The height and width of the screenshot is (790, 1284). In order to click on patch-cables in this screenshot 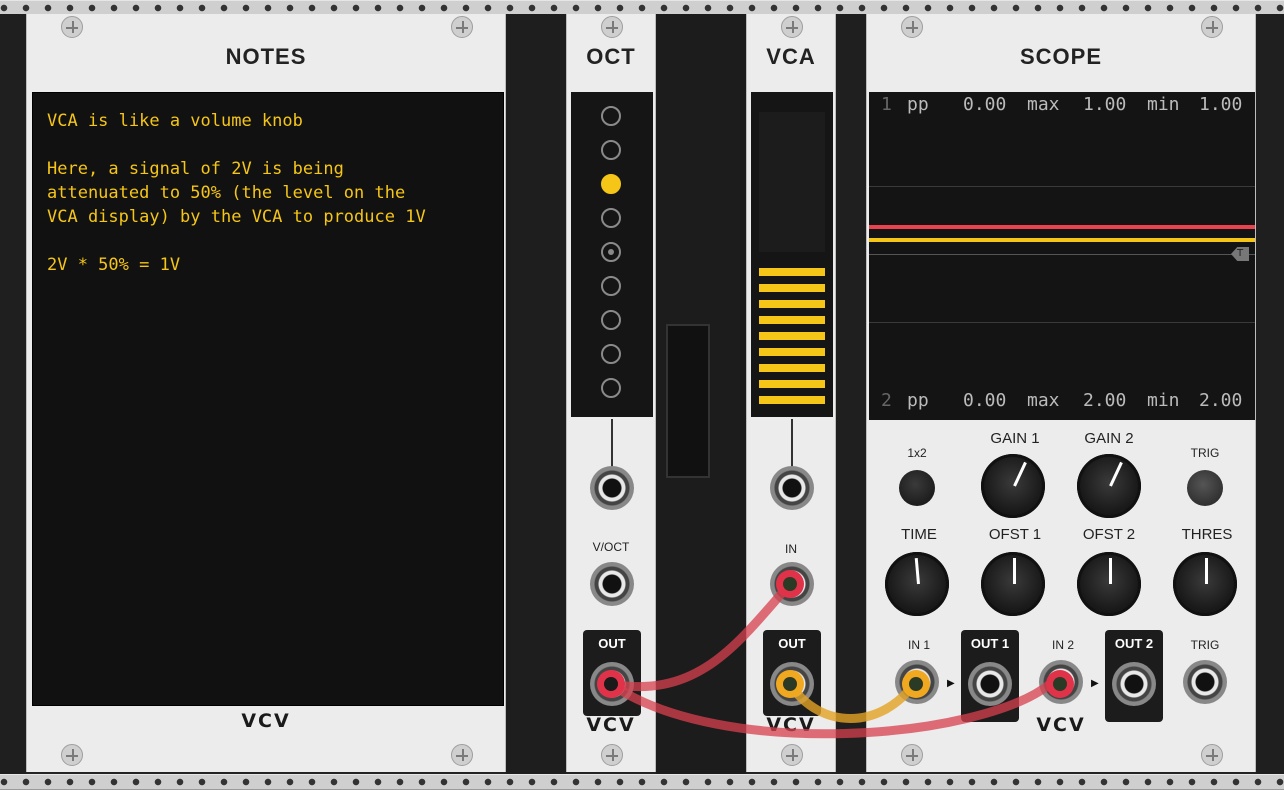, I will do `click(835, 654)`.